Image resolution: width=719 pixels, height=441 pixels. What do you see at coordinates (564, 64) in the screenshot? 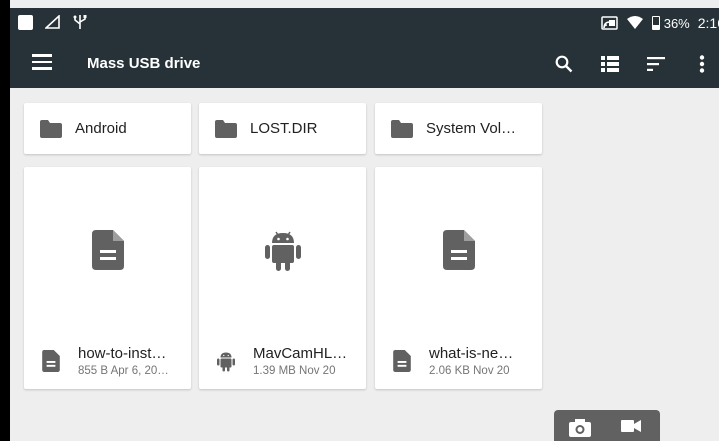
I see `search-icon` at bounding box center [564, 64].